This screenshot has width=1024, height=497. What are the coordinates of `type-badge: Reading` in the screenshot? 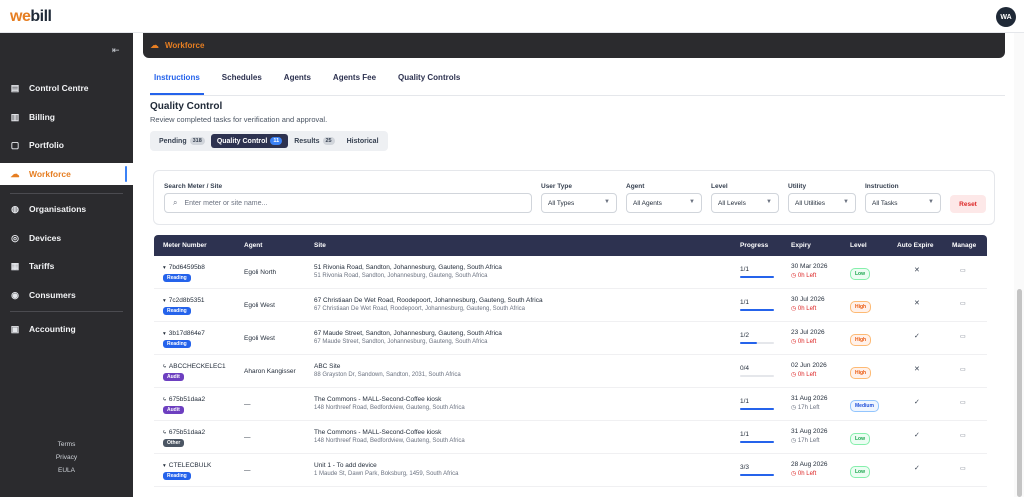 It's located at (177, 278).